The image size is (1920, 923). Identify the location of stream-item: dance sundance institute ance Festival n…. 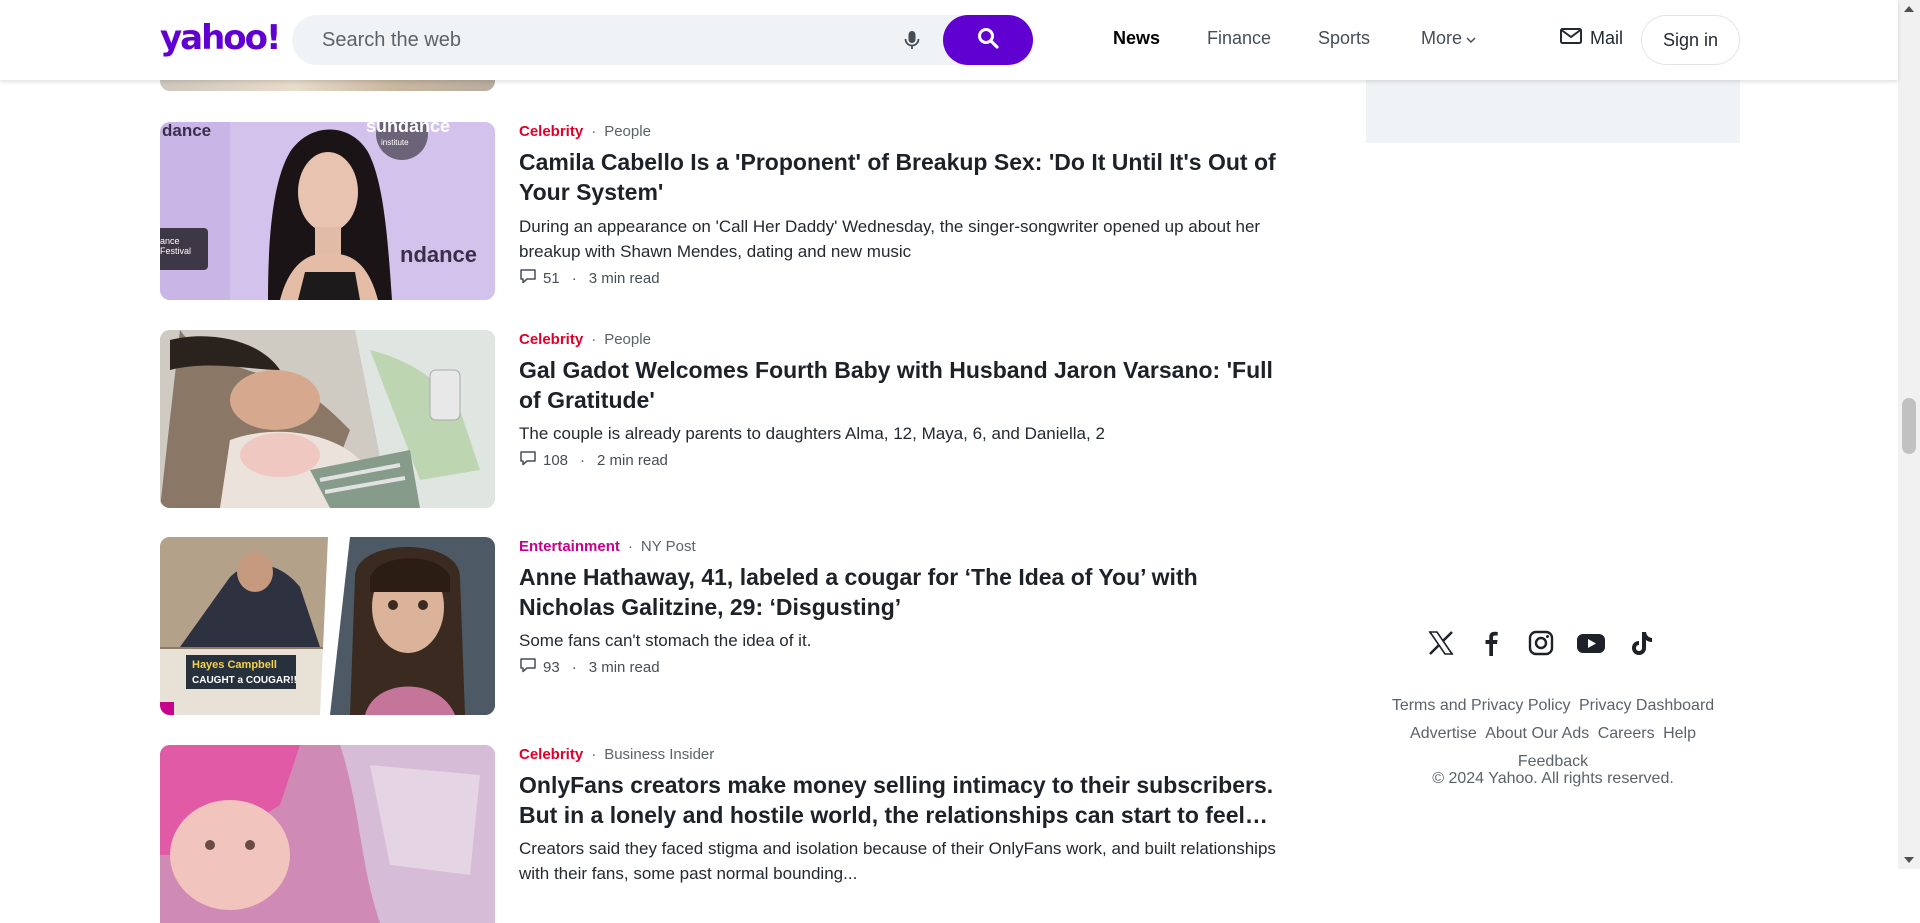
(718, 211).